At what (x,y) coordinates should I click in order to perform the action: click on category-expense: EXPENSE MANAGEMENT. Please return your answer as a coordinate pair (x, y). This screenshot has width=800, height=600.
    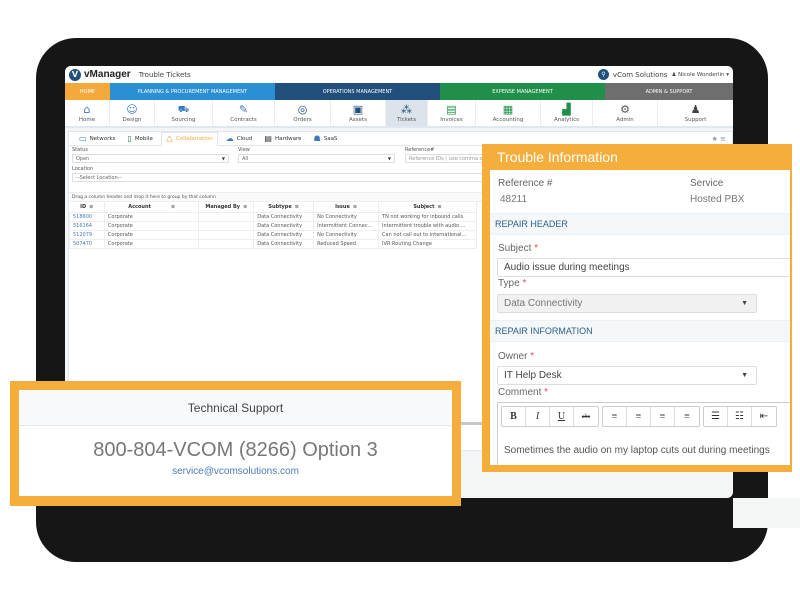
    Looking at the image, I should click on (522, 91).